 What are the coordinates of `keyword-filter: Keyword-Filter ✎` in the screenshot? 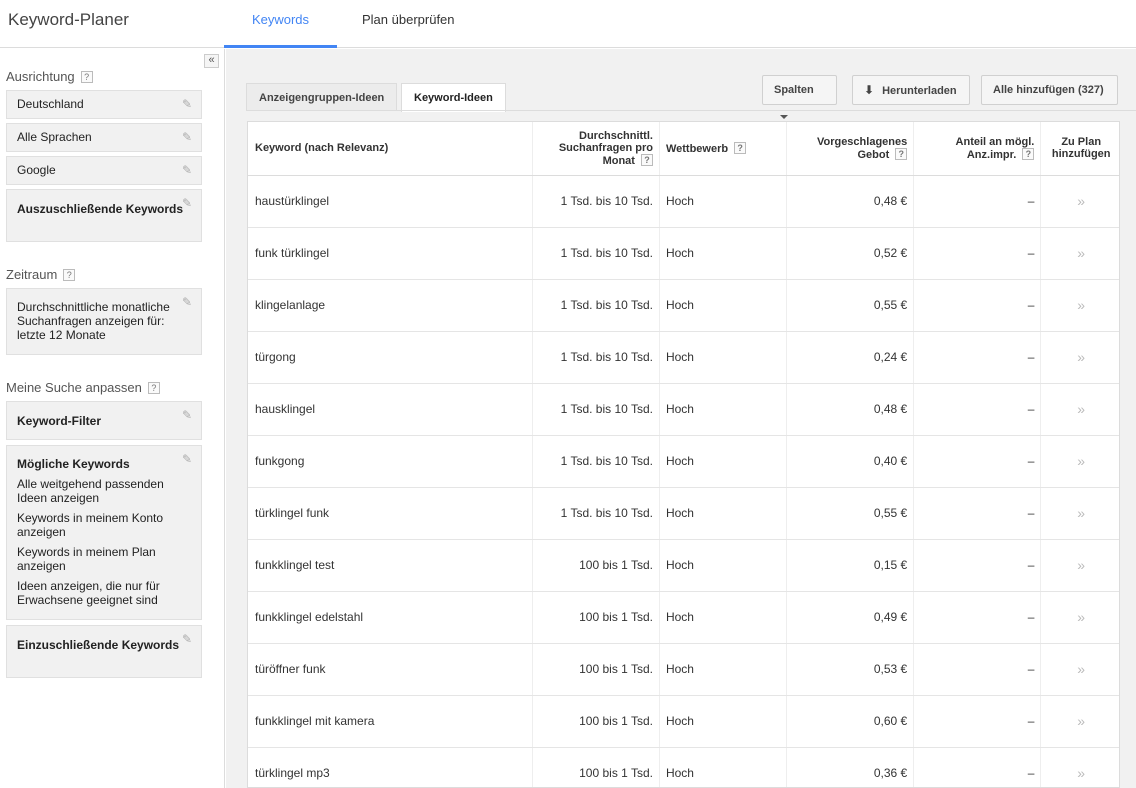 It's located at (104, 420).